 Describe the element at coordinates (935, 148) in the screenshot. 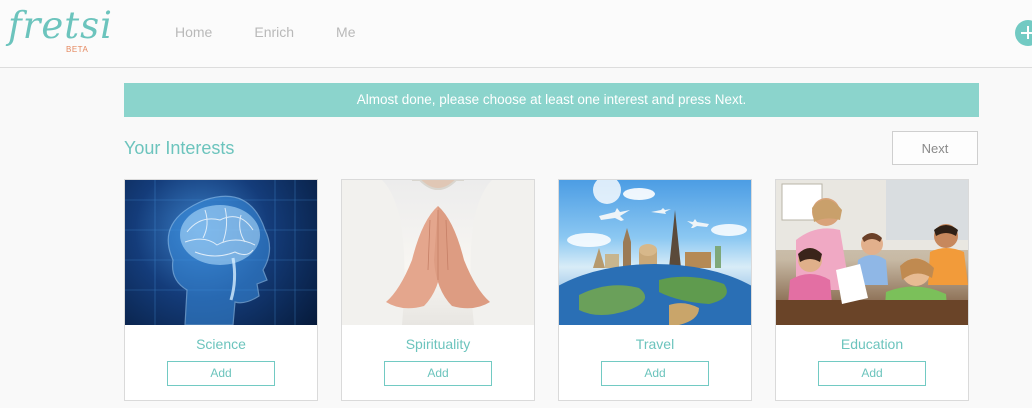

I see `next-button: Next` at that location.